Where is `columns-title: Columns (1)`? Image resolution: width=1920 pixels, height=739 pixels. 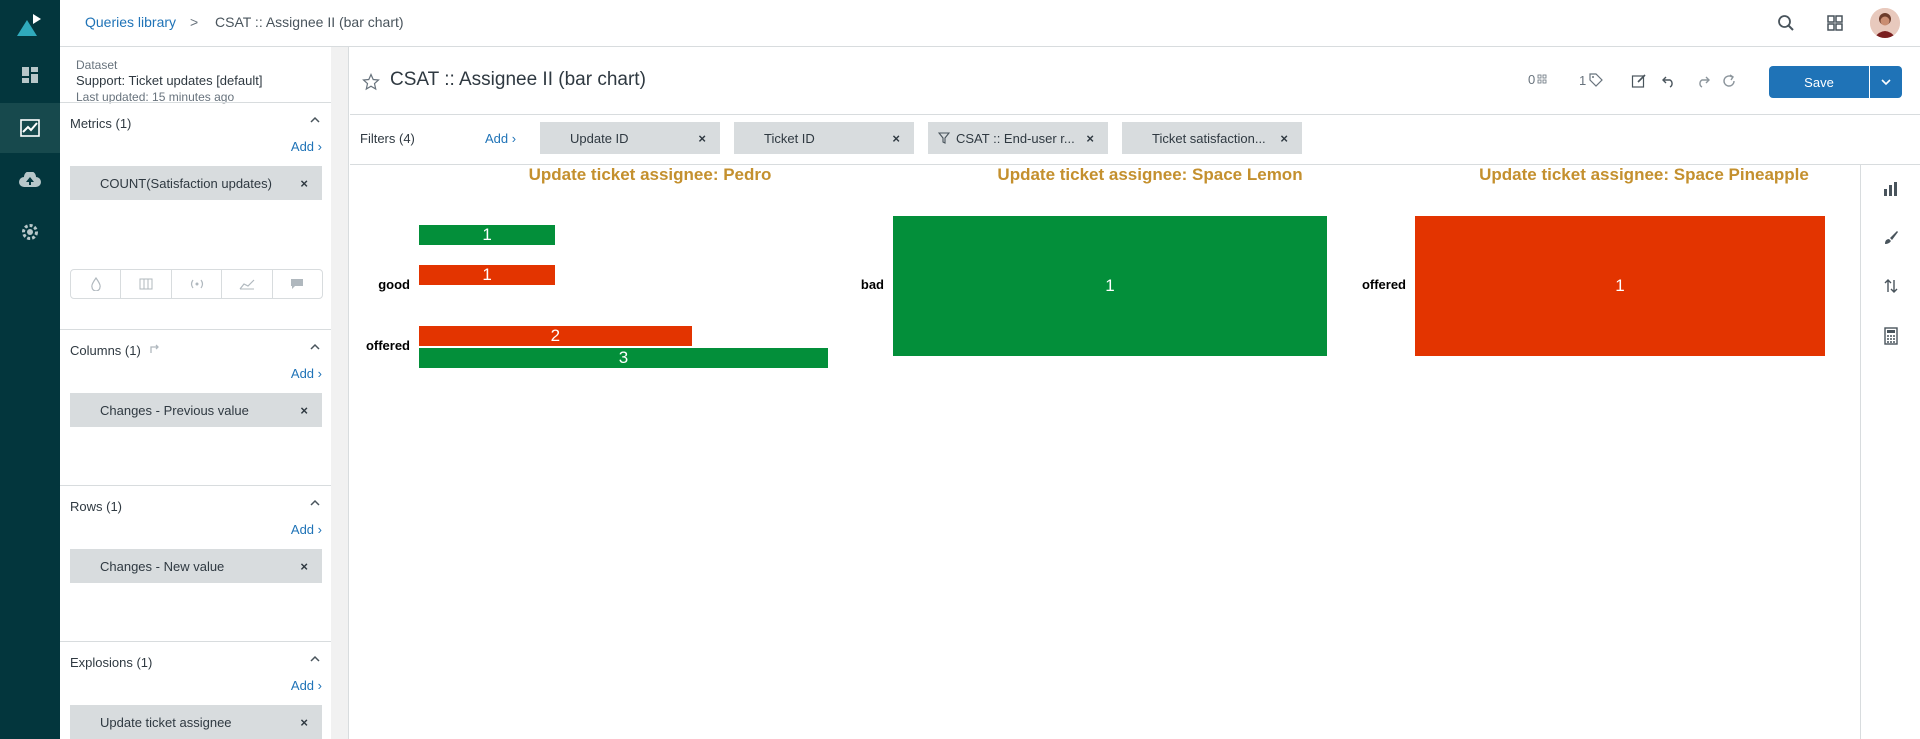
columns-title: Columns (1) is located at coordinates (105, 350).